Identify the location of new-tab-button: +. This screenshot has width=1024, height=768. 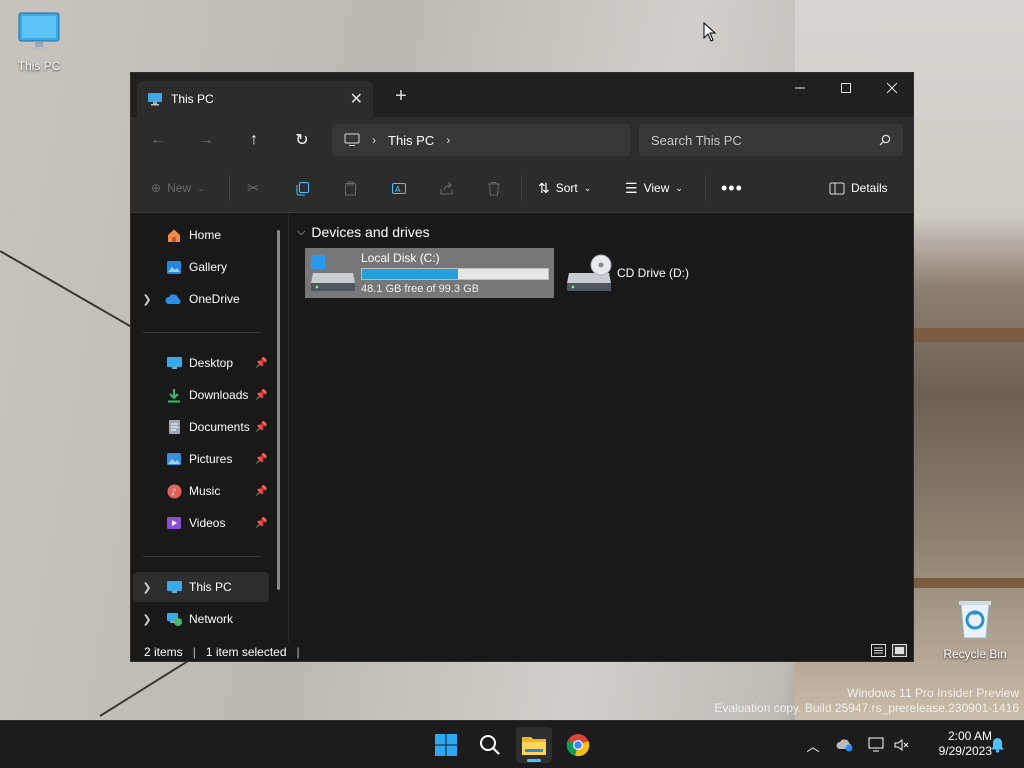
(401, 97).